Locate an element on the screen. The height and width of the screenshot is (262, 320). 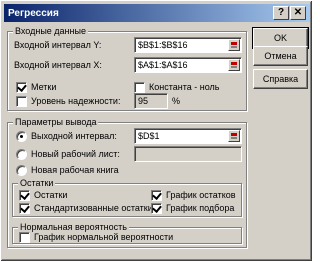
ok-button: OK is located at coordinates (280, 38).